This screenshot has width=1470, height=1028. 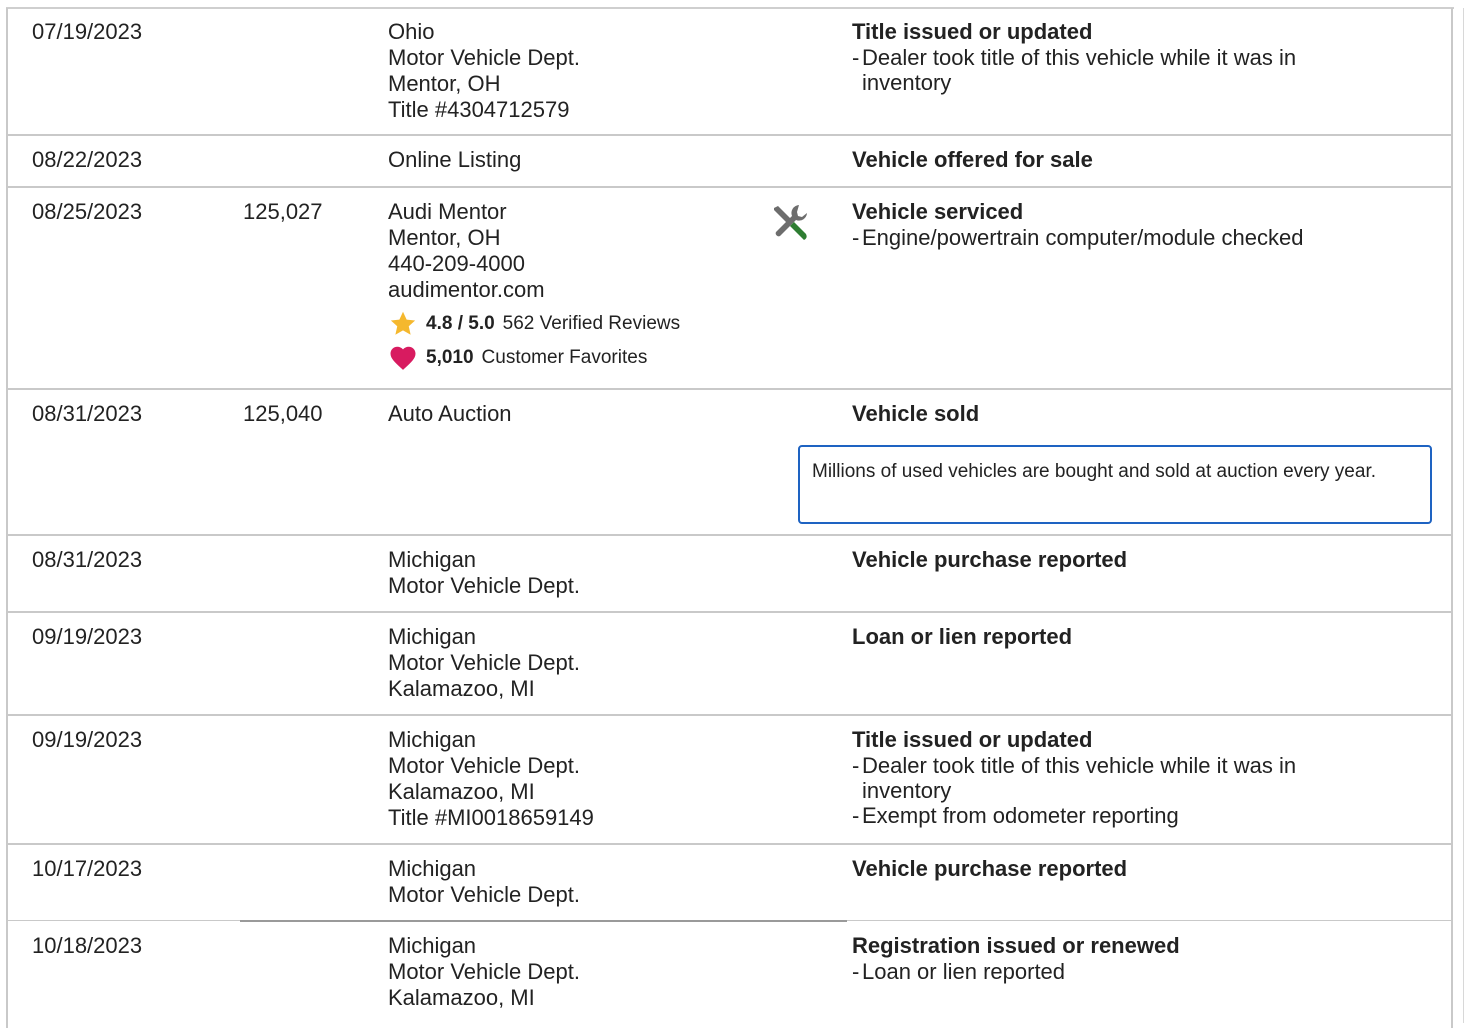 I want to click on row-date: 08/22/2023, so click(x=87, y=159).